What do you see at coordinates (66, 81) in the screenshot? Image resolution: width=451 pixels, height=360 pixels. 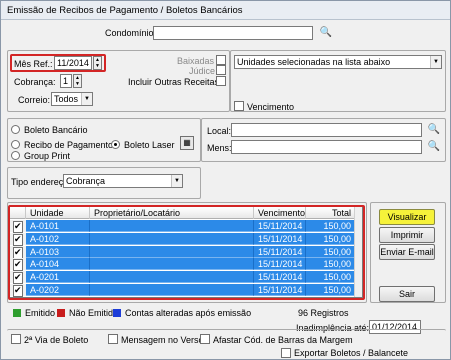 I see `cobranca-input: 1` at bounding box center [66, 81].